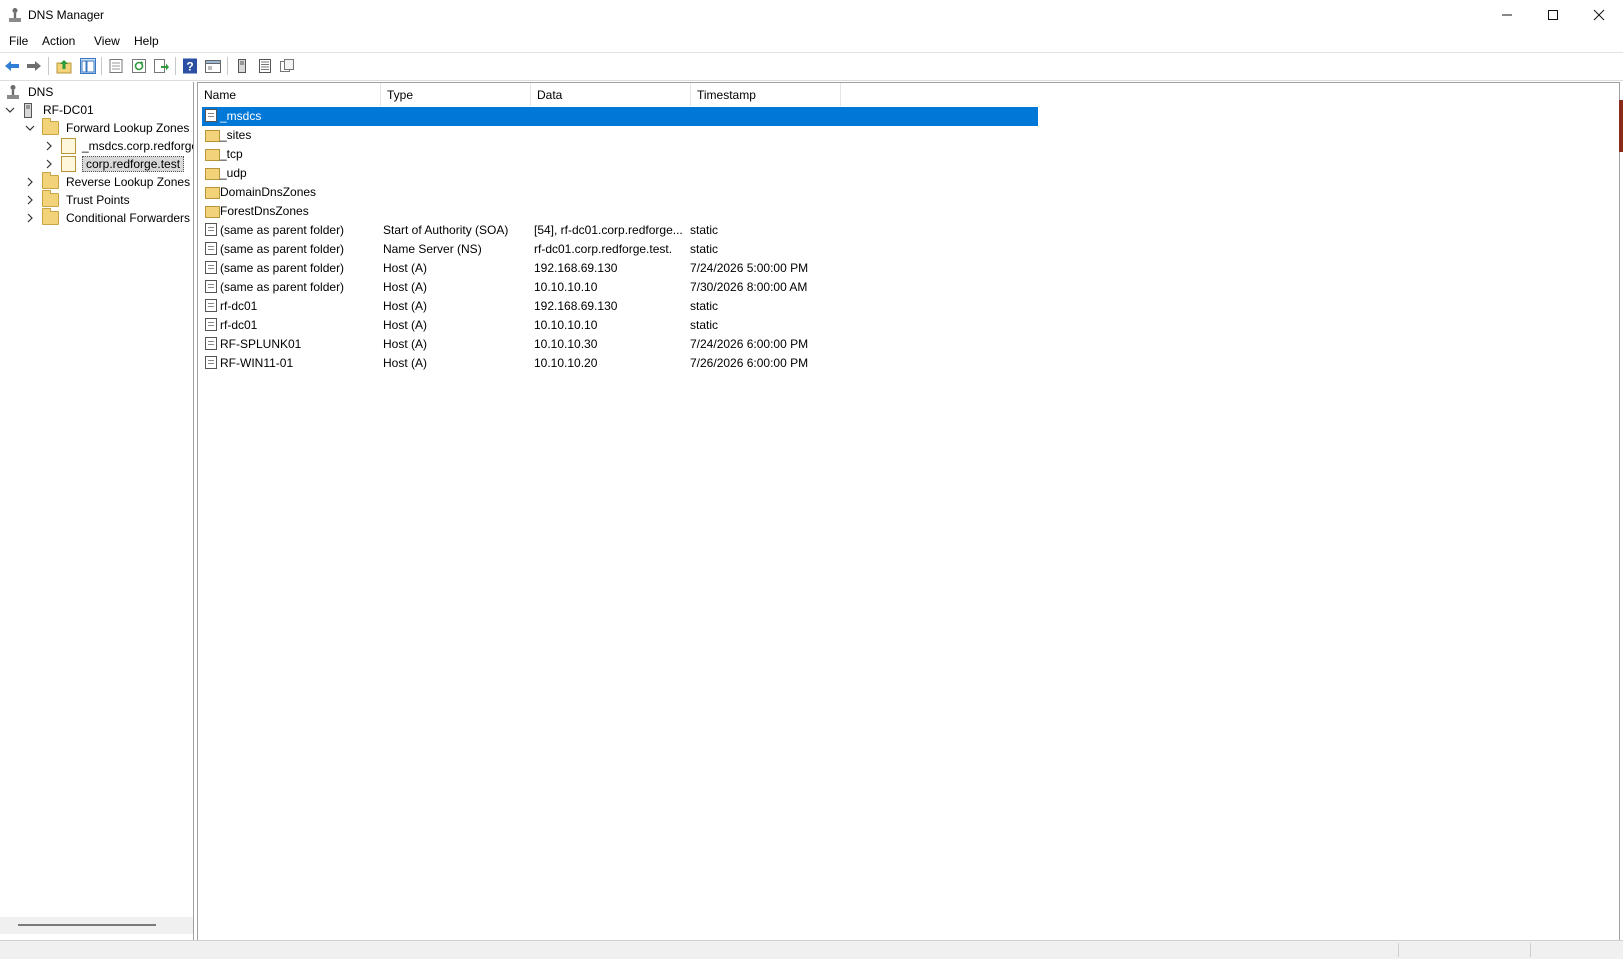  I want to click on menu-help: Help, so click(146, 41).